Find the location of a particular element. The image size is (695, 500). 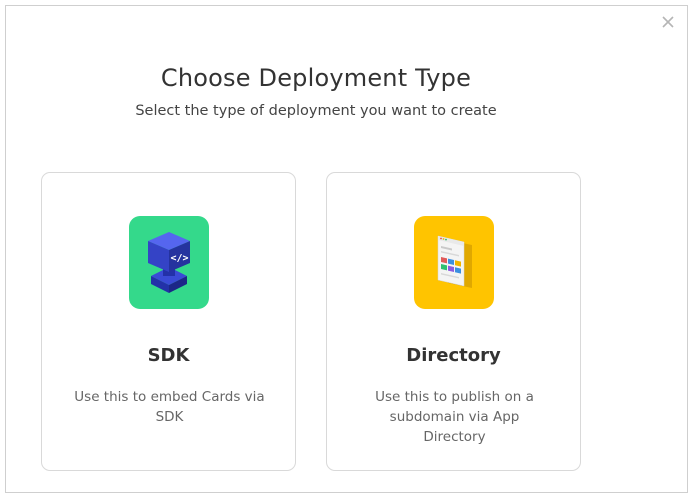

directory-page-icon is located at coordinates (454, 261).